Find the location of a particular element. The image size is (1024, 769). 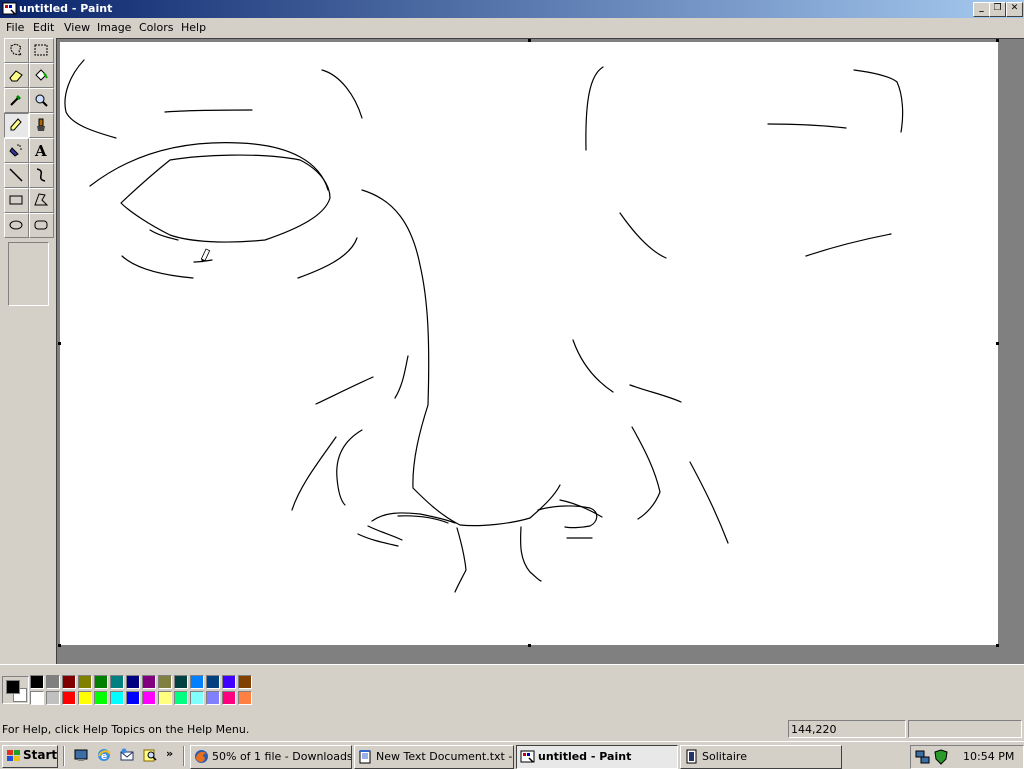

task-button-downloads: 50% of 1 file - Downloads is located at coordinates (271, 757).